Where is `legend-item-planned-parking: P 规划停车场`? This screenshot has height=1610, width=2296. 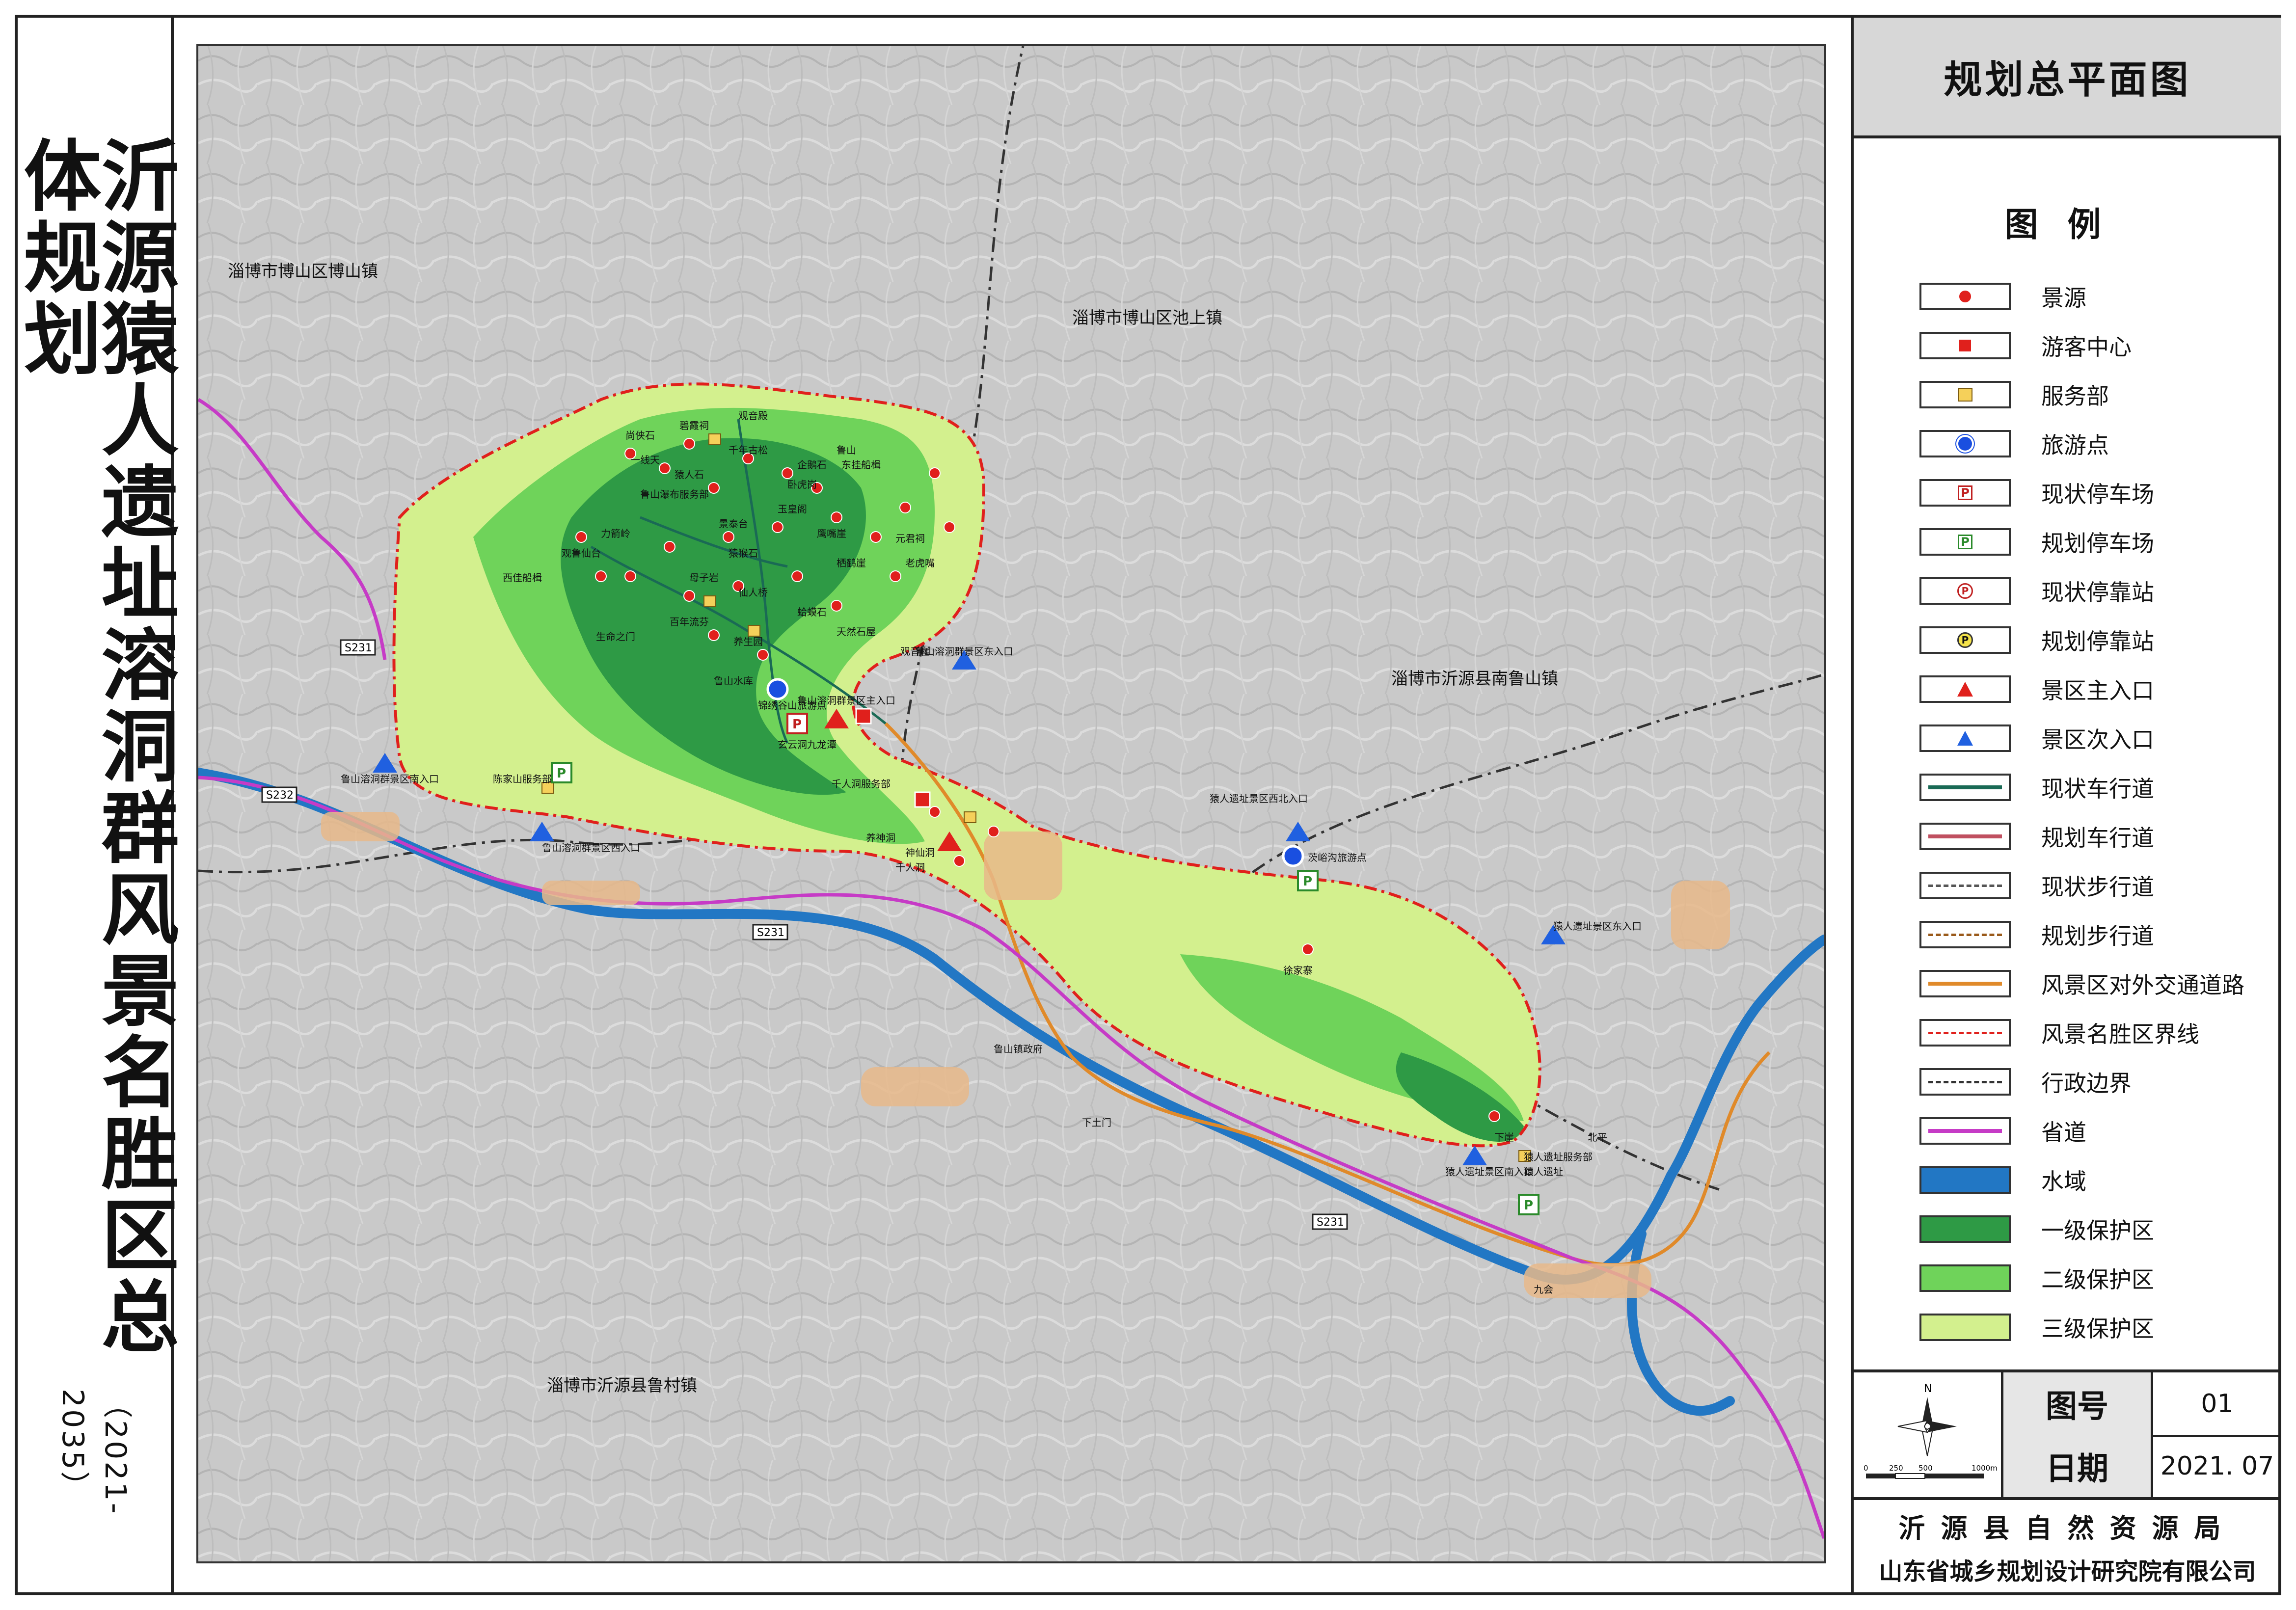 legend-item-planned-parking: P 规划停车场 is located at coordinates (2037, 542).